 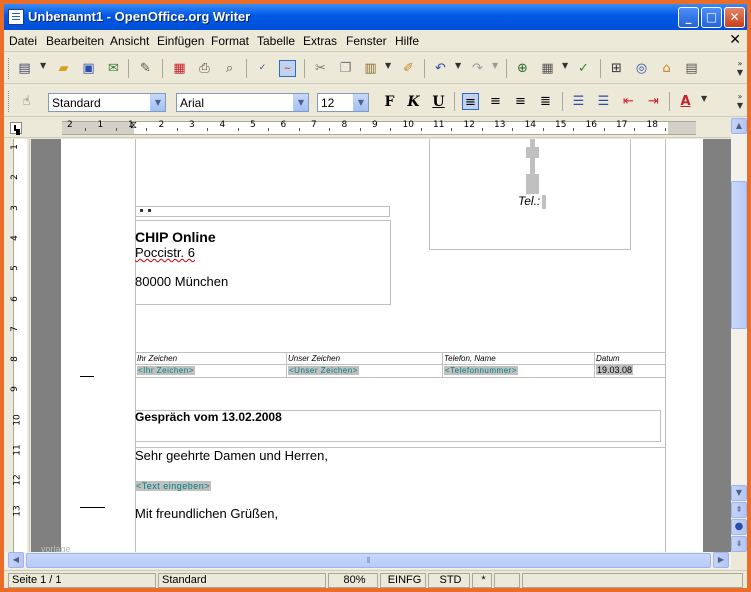 I want to click on menu-datei: Datei, so click(x=23, y=41).